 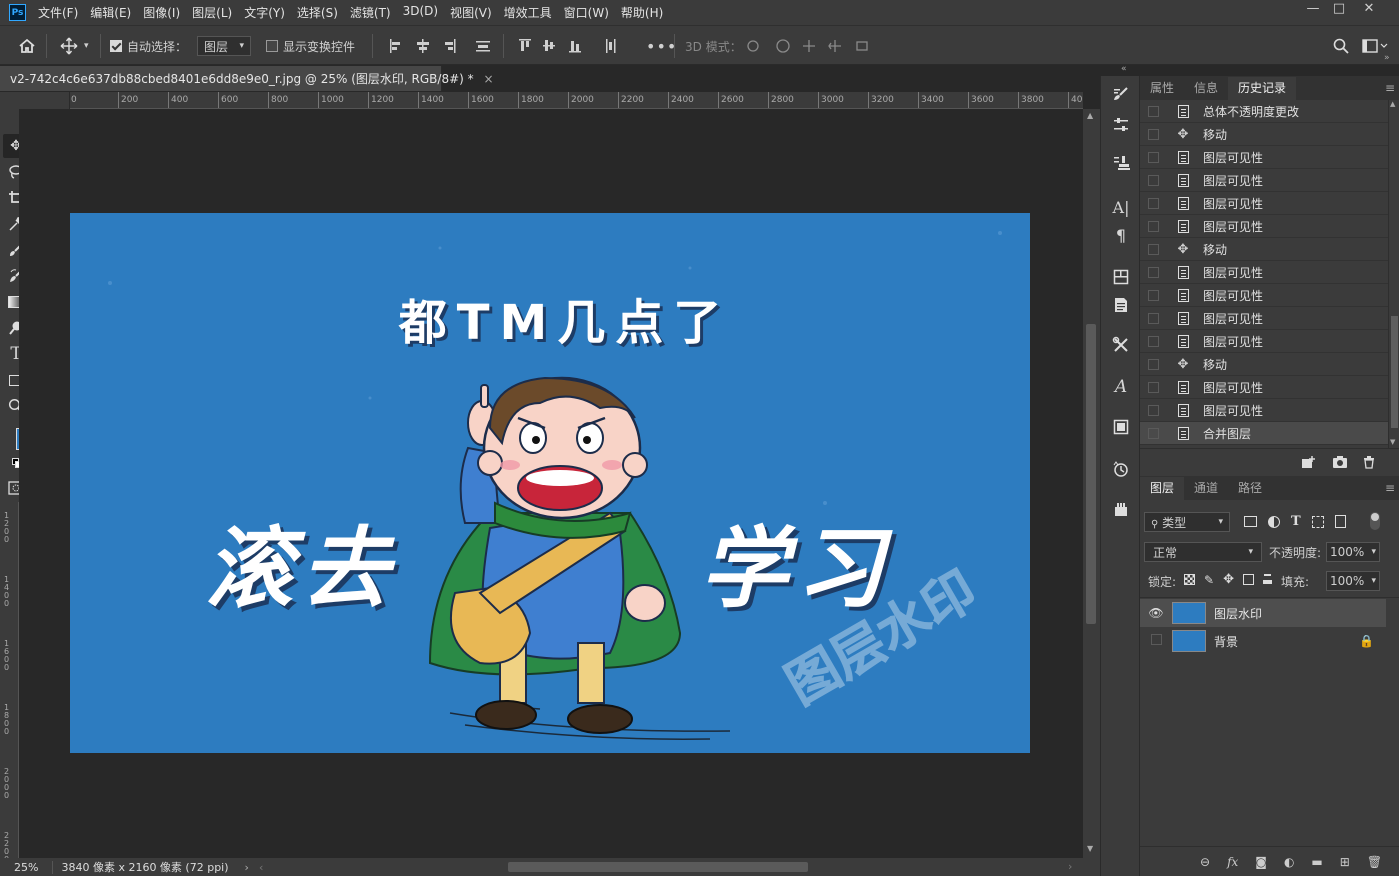 What do you see at coordinates (1264, 111) in the screenshot?
I see `history-item: 总体不透明度更改` at bounding box center [1264, 111].